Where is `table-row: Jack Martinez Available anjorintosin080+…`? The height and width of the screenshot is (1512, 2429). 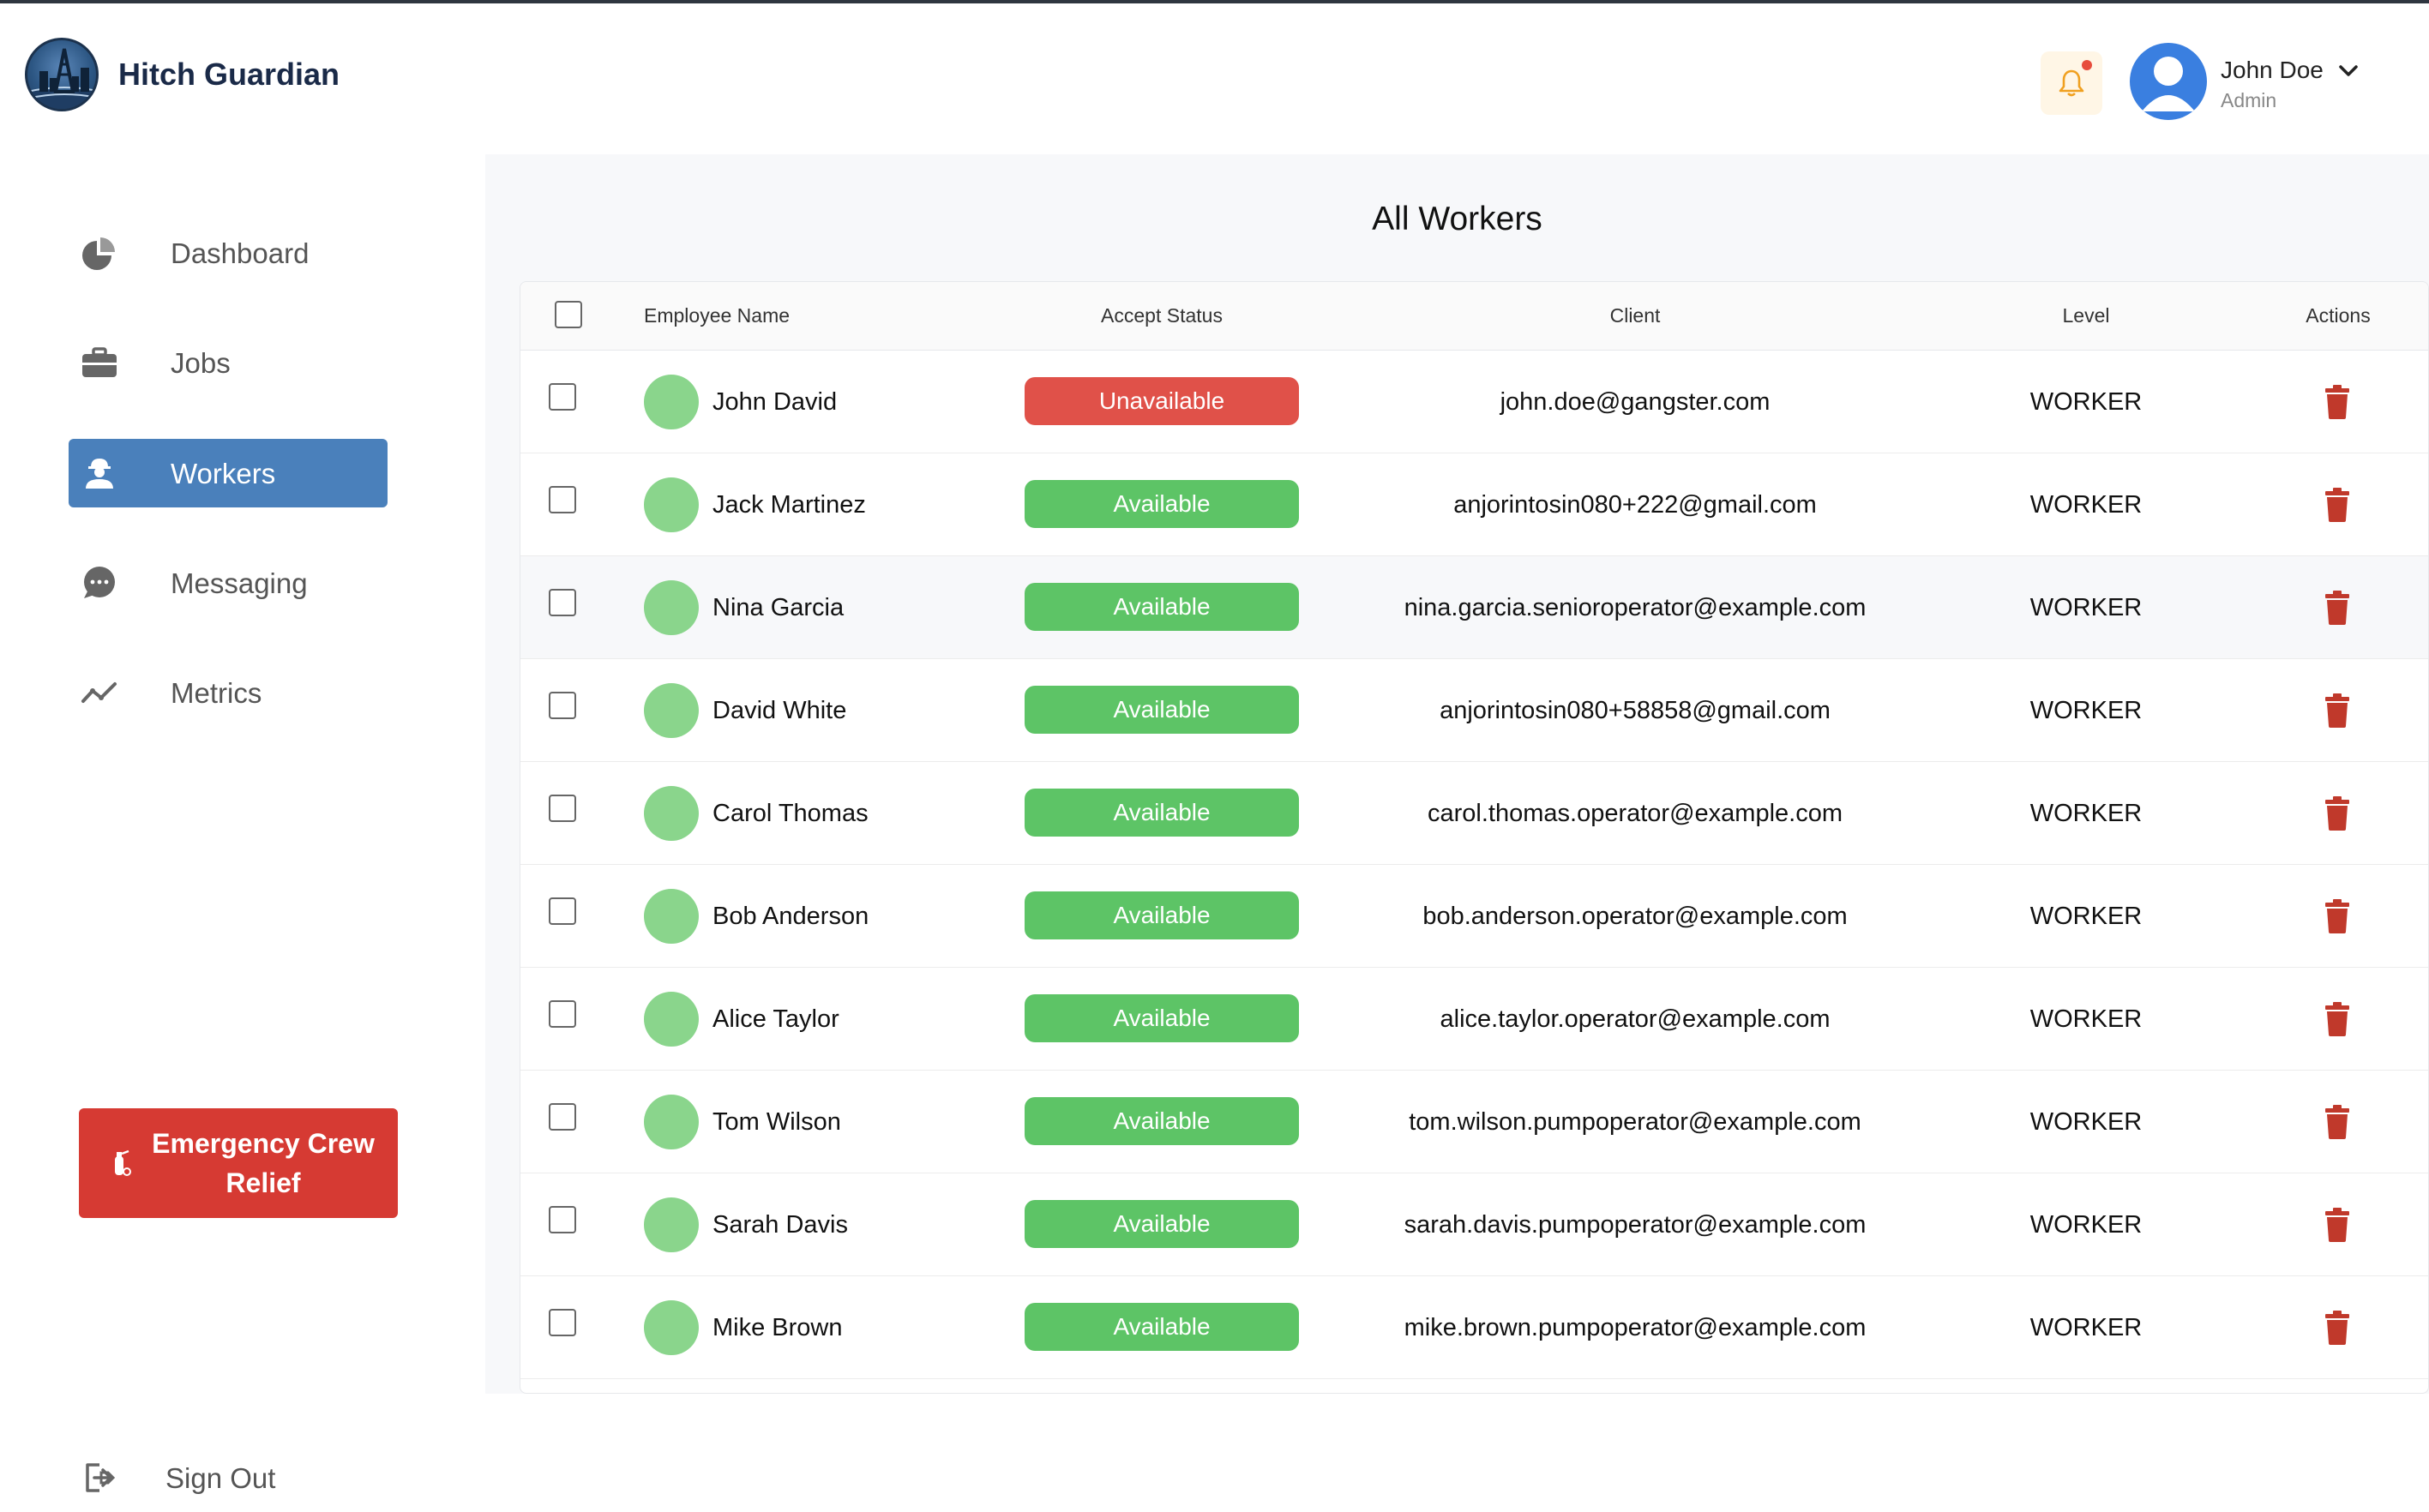 table-row: Jack Martinez Available anjorintosin080+… is located at coordinates (1474, 504).